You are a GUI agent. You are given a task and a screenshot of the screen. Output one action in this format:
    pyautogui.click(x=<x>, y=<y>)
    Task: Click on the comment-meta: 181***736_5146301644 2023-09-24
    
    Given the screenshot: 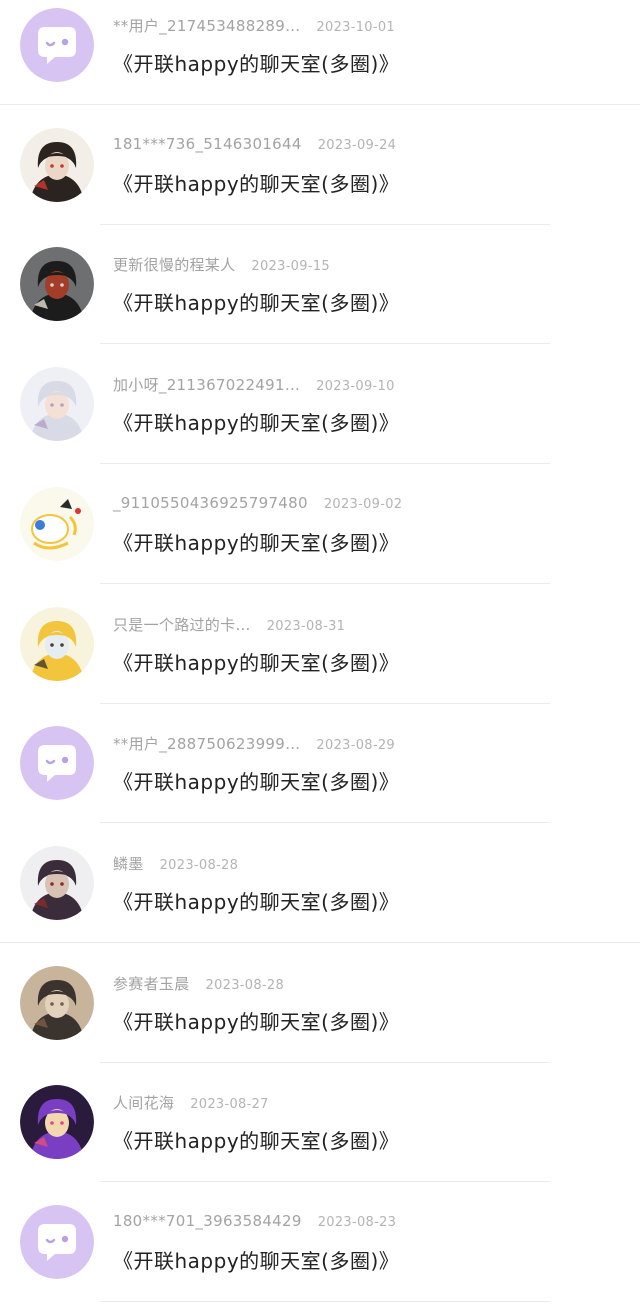 What is the action you would take?
    pyautogui.click(x=254, y=146)
    